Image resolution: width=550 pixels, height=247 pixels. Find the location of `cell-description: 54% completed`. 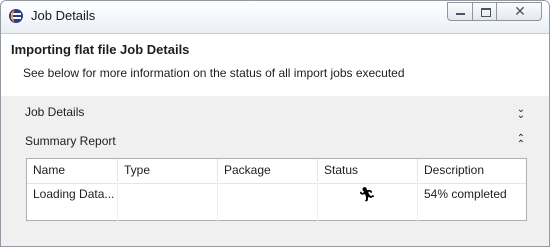

cell-description: 54% completed is located at coordinates (465, 194).